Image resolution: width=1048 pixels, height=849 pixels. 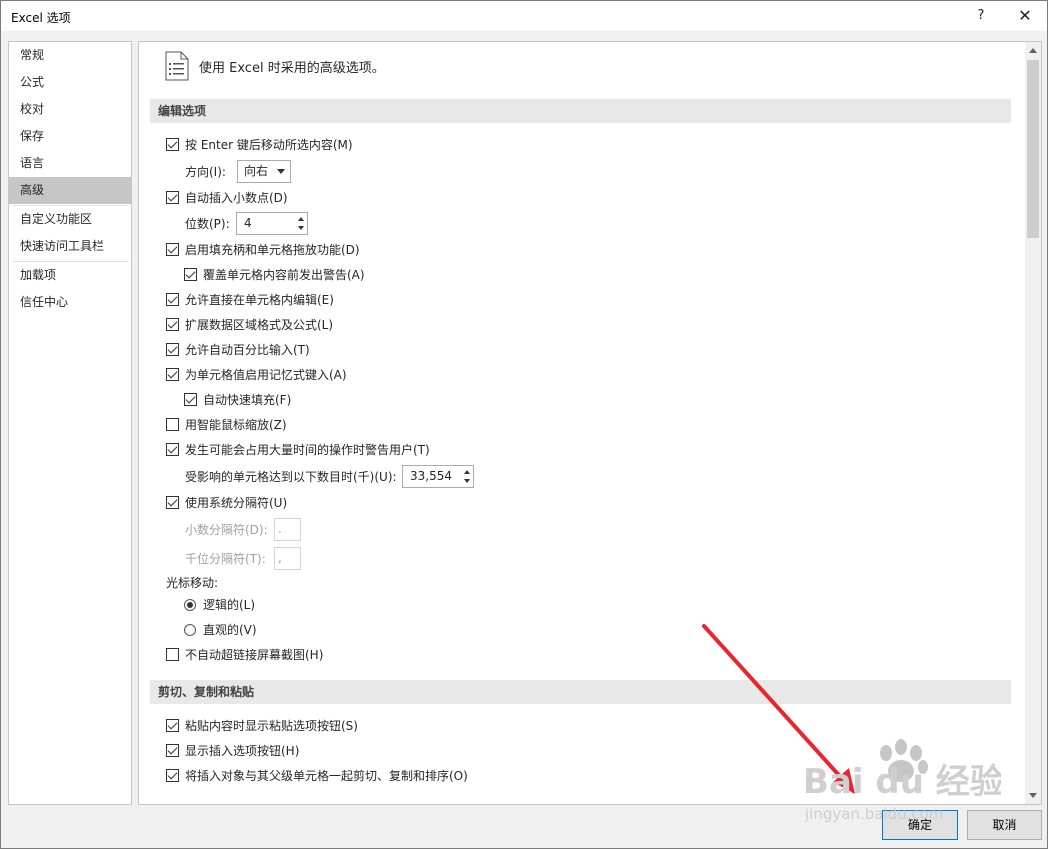 What do you see at coordinates (226, 530) in the screenshot?
I see `decimal-separator-label: 小数分隔符(D):` at bounding box center [226, 530].